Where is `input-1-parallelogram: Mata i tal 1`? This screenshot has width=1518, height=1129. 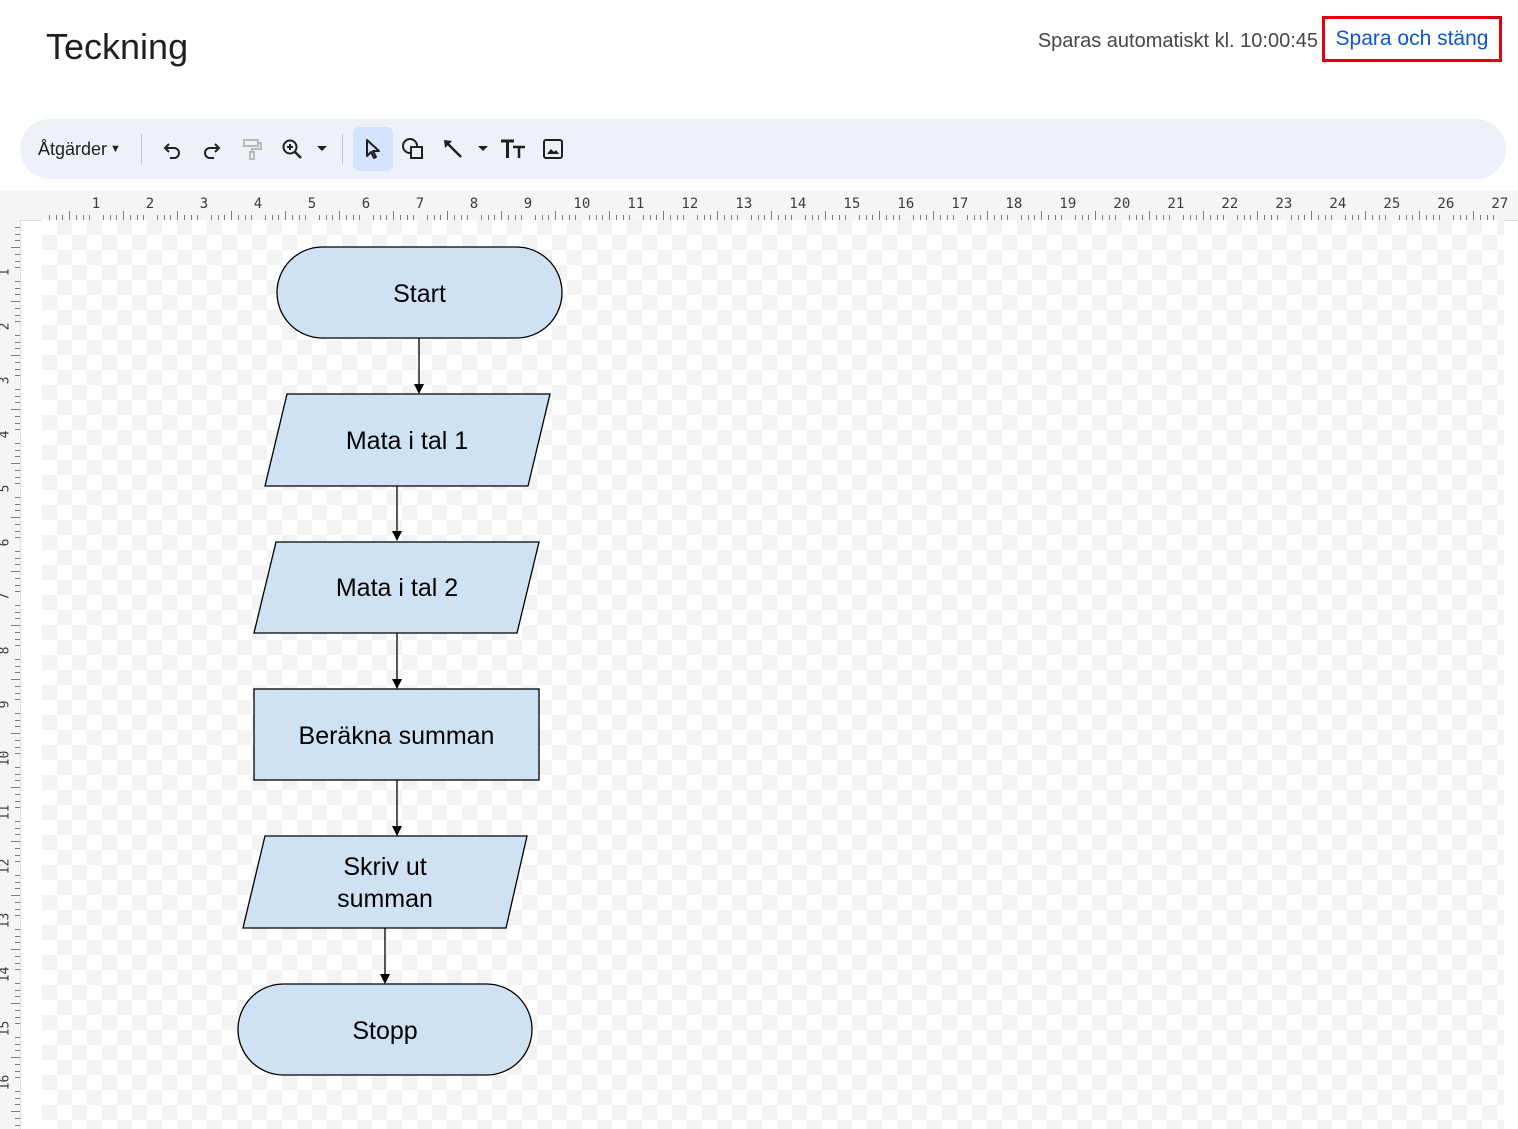
input-1-parallelogram: Mata i tal 1 is located at coordinates (407, 440).